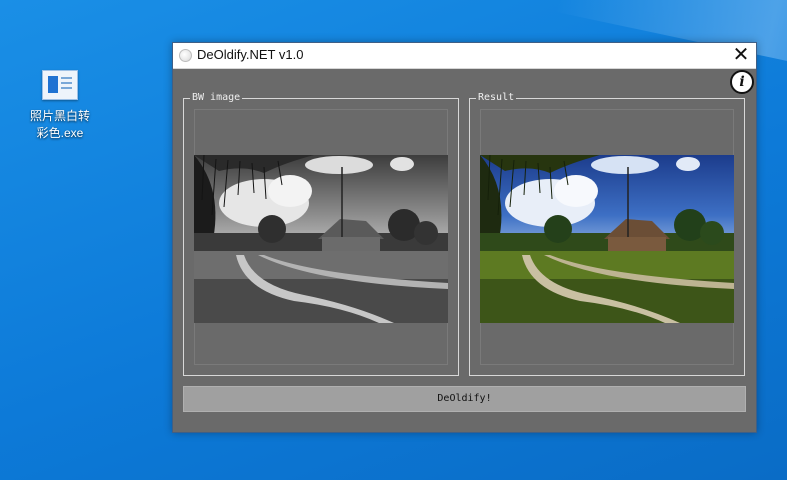 The height and width of the screenshot is (480, 787). I want to click on result-photo, so click(607, 239).